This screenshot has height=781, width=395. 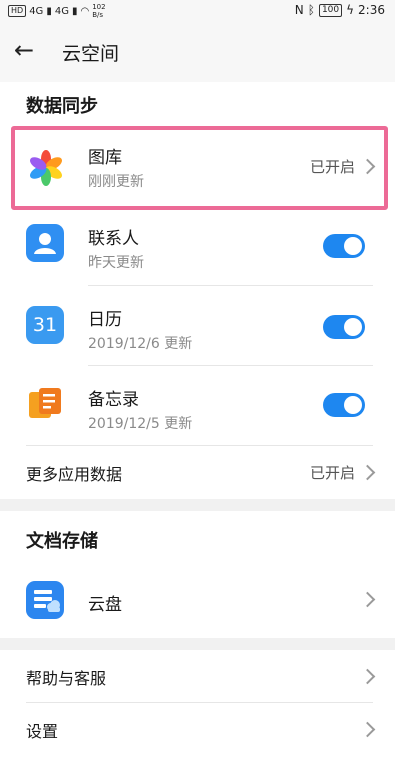 I want to click on help-label: 帮助与客服, so click(x=66, y=678).